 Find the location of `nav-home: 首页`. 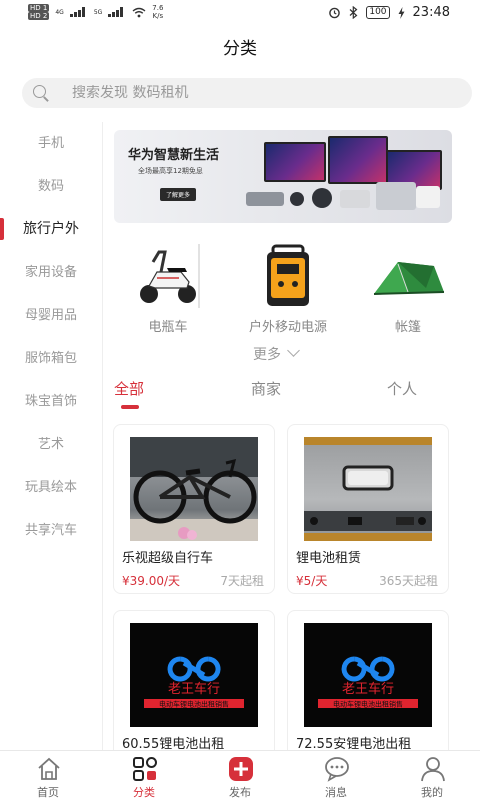

nav-home: 首页 is located at coordinates (48, 775).